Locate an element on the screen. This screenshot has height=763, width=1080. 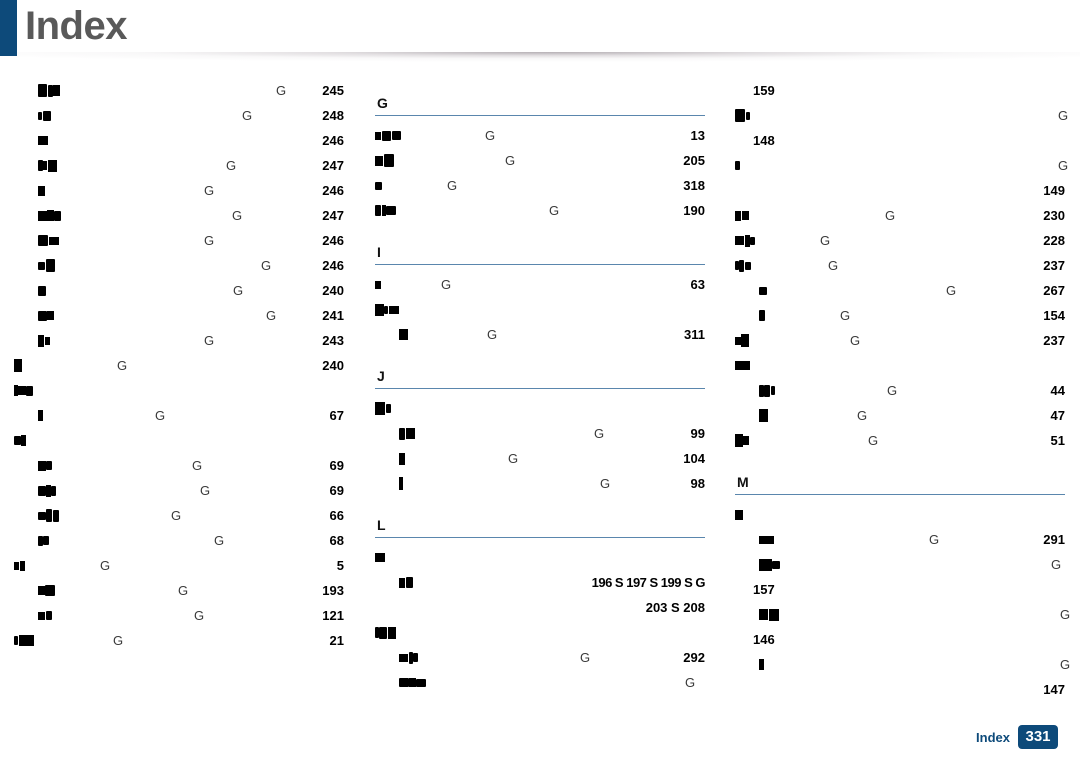
entry-page-number: 51 is located at coordinates (1057, 440).